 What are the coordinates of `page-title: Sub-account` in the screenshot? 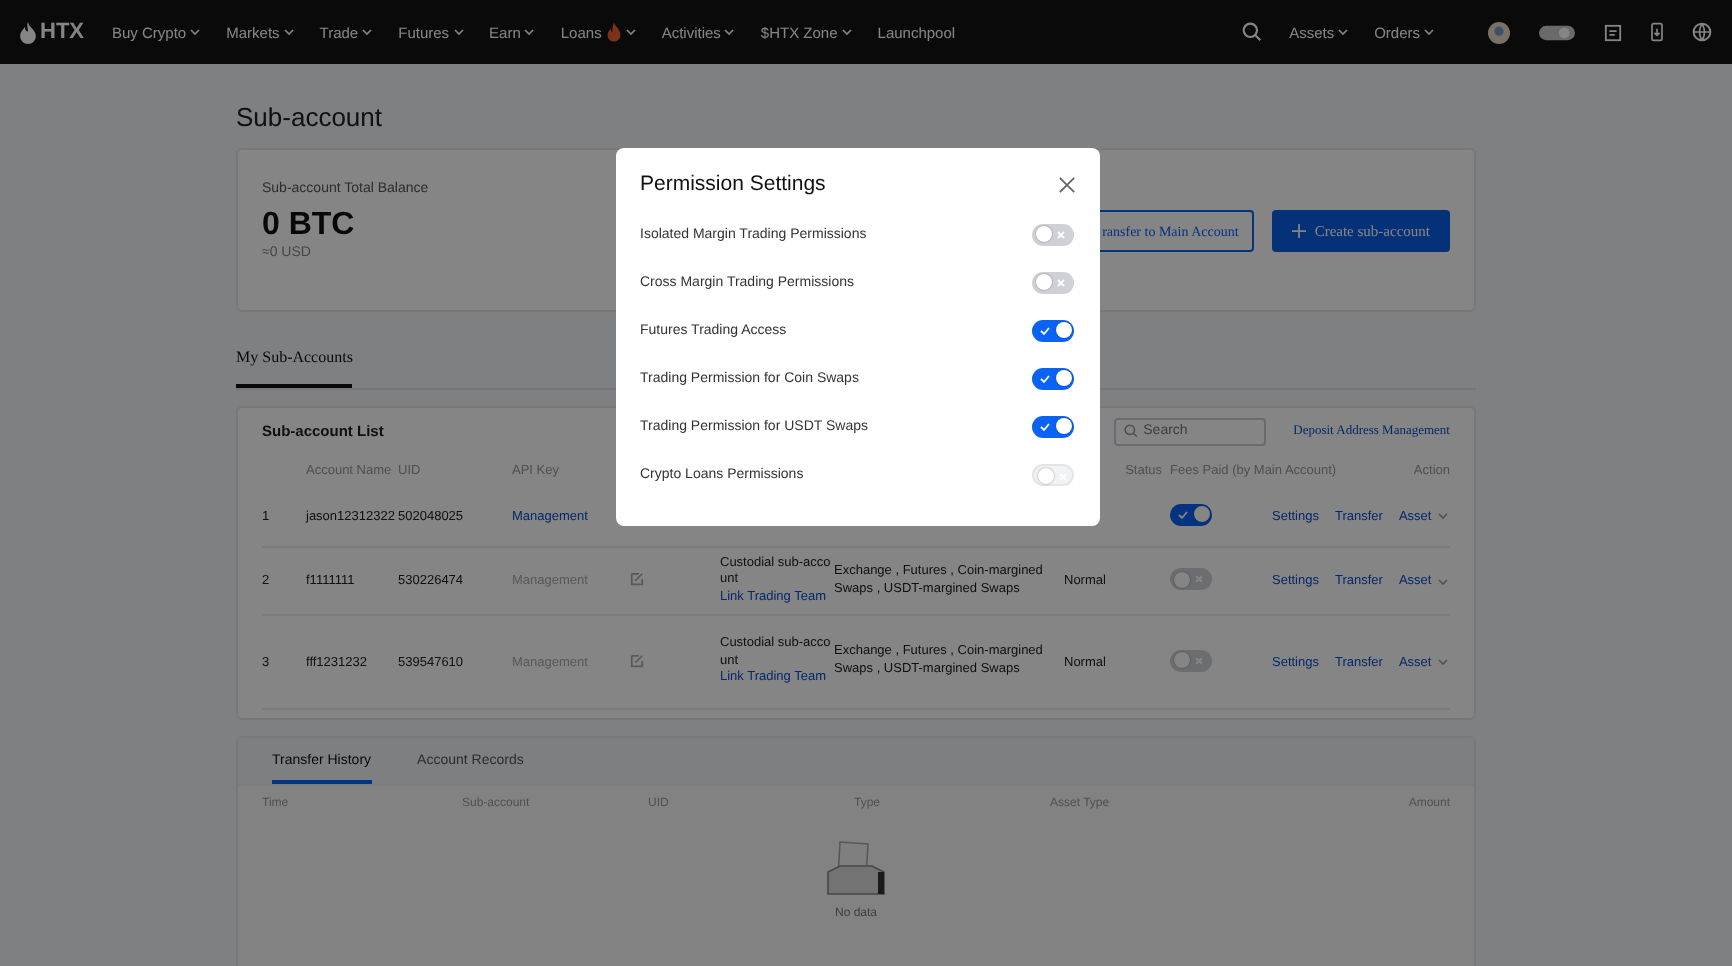 It's located at (310, 118).